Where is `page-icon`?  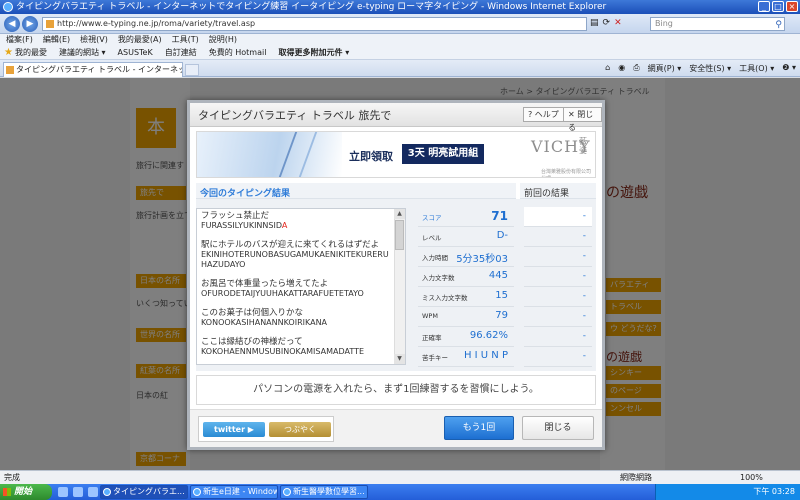
page-icon is located at coordinates (50, 24).